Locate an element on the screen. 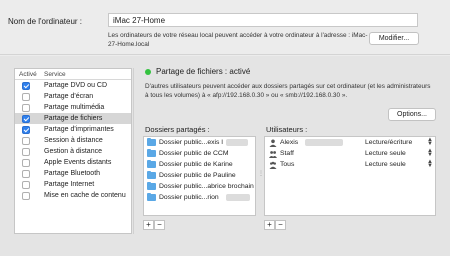 This screenshot has width=450, height=256. service-row: Partage DVD ou CD is located at coordinates (73, 85).